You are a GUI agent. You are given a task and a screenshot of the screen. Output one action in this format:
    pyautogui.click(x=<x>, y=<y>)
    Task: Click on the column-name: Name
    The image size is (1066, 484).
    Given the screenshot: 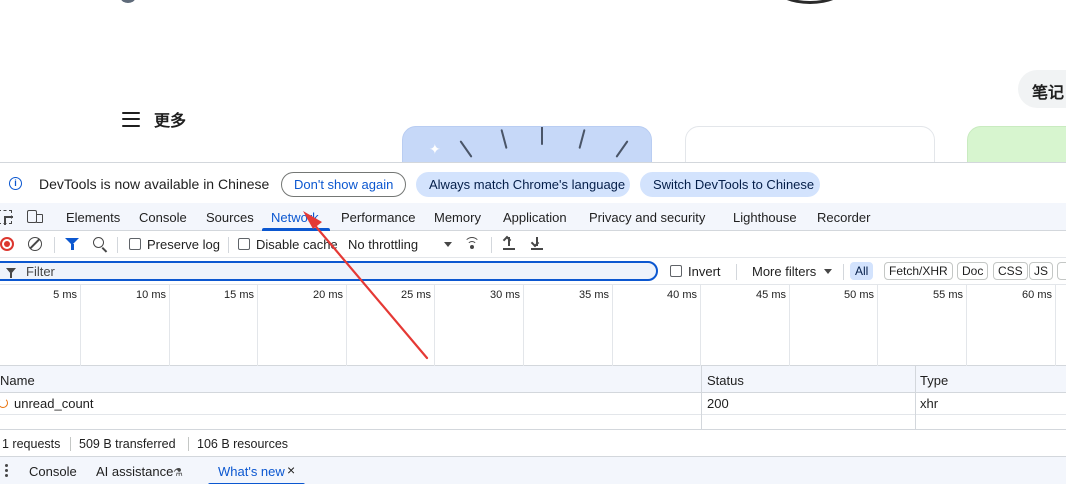 What is the action you would take?
    pyautogui.click(x=17, y=380)
    